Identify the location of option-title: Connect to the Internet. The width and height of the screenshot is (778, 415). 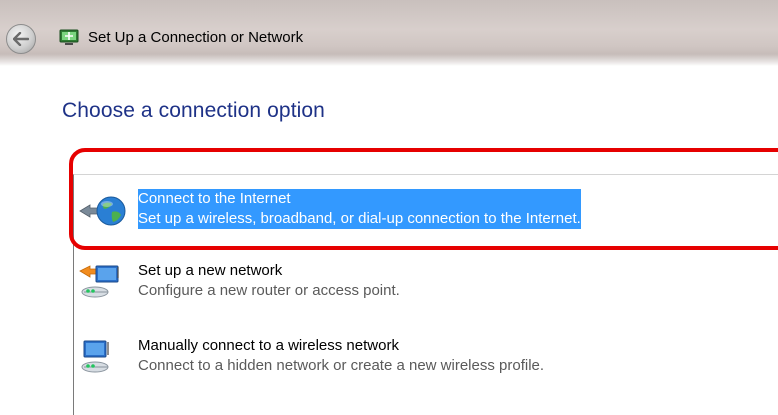
(214, 198).